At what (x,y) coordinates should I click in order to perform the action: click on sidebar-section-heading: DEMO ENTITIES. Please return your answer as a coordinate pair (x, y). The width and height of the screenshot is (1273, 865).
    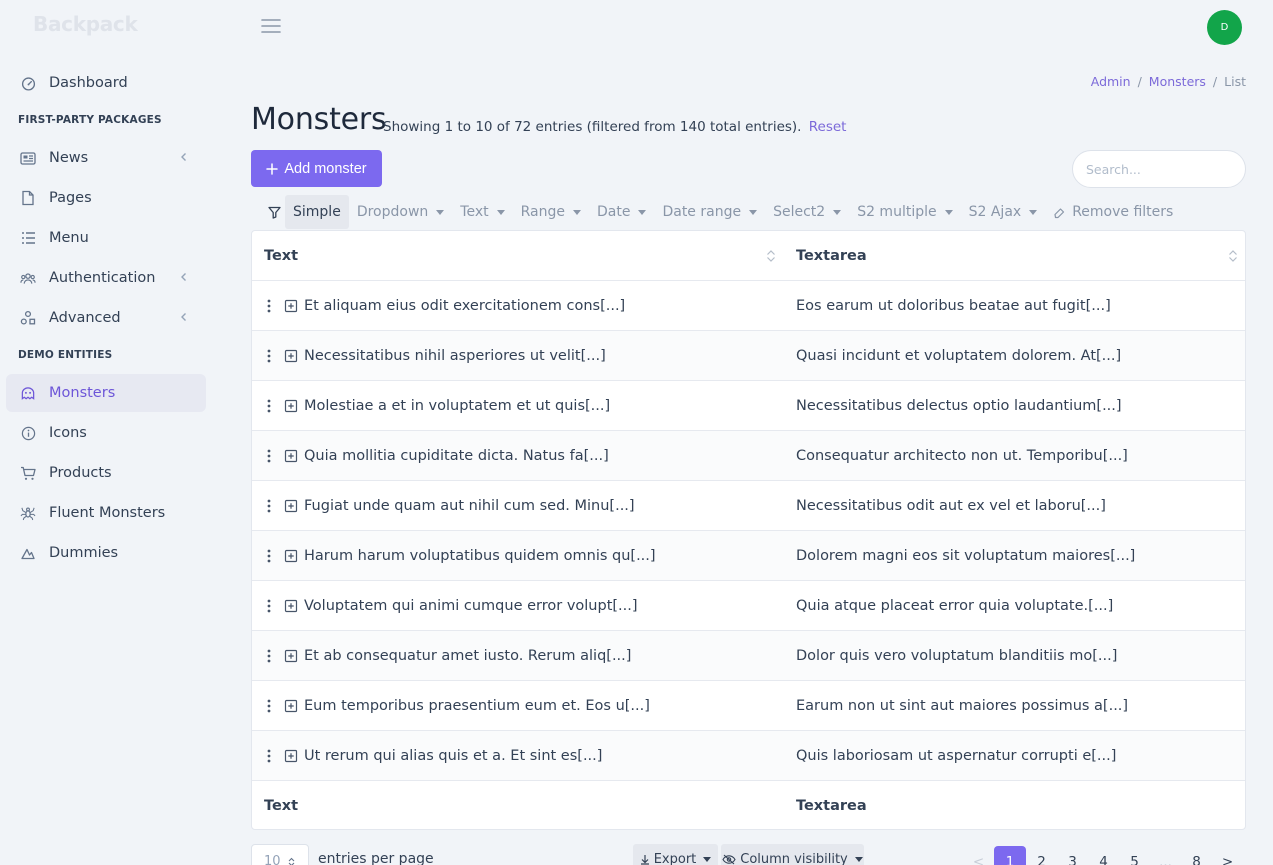
    Looking at the image, I should click on (65, 355).